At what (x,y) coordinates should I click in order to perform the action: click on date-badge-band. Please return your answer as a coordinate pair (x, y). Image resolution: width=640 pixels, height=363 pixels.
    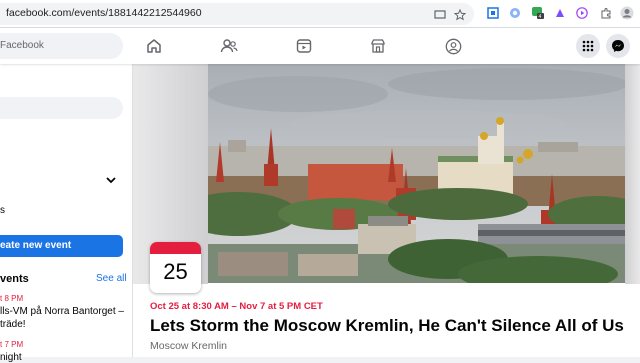
    Looking at the image, I should click on (175, 248).